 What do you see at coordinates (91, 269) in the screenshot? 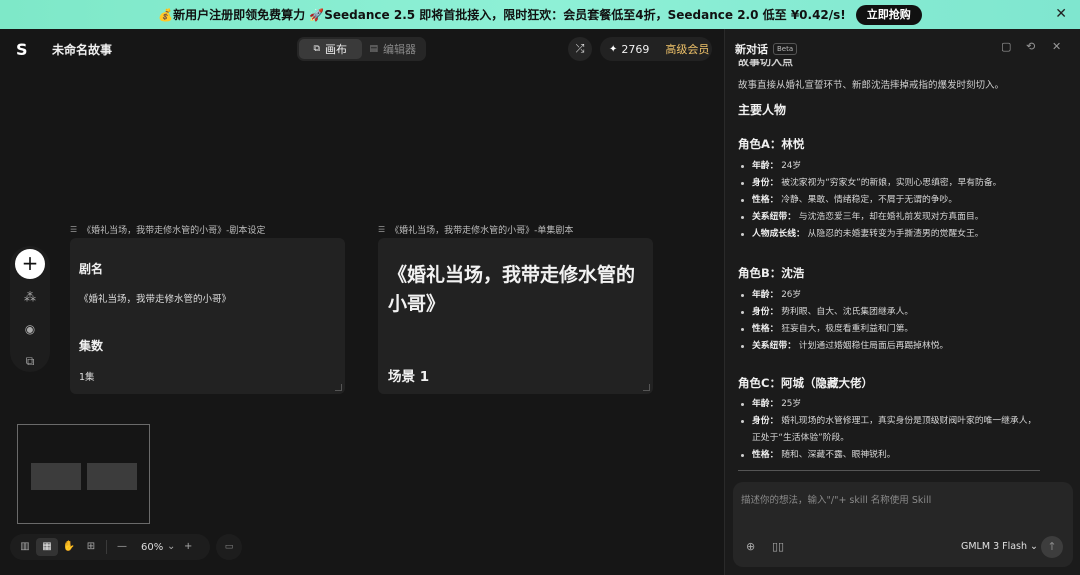
I see `field-title-label: 剧名` at bounding box center [91, 269].